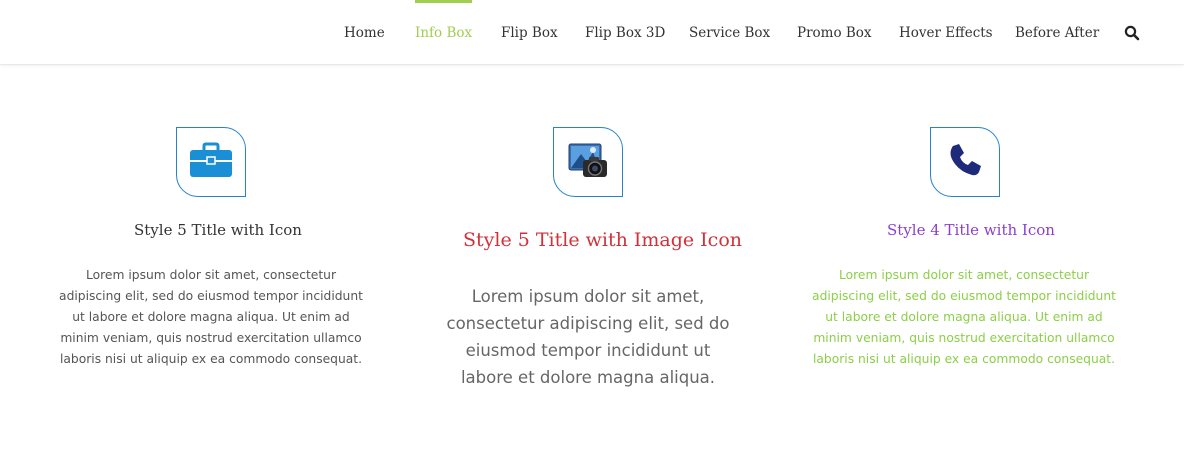 This screenshot has height=473, width=1184. I want to click on nav-item-flip-box: Flip Box, so click(529, 32).